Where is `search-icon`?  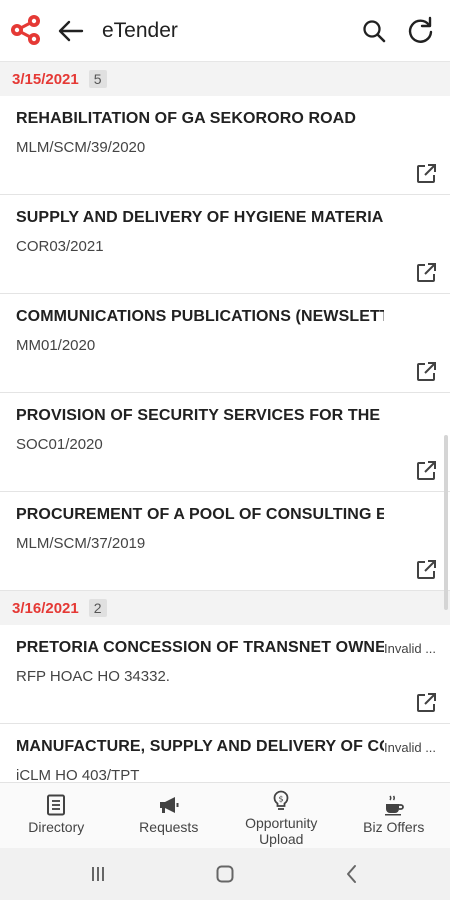 search-icon is located at coordinates (374, 31).